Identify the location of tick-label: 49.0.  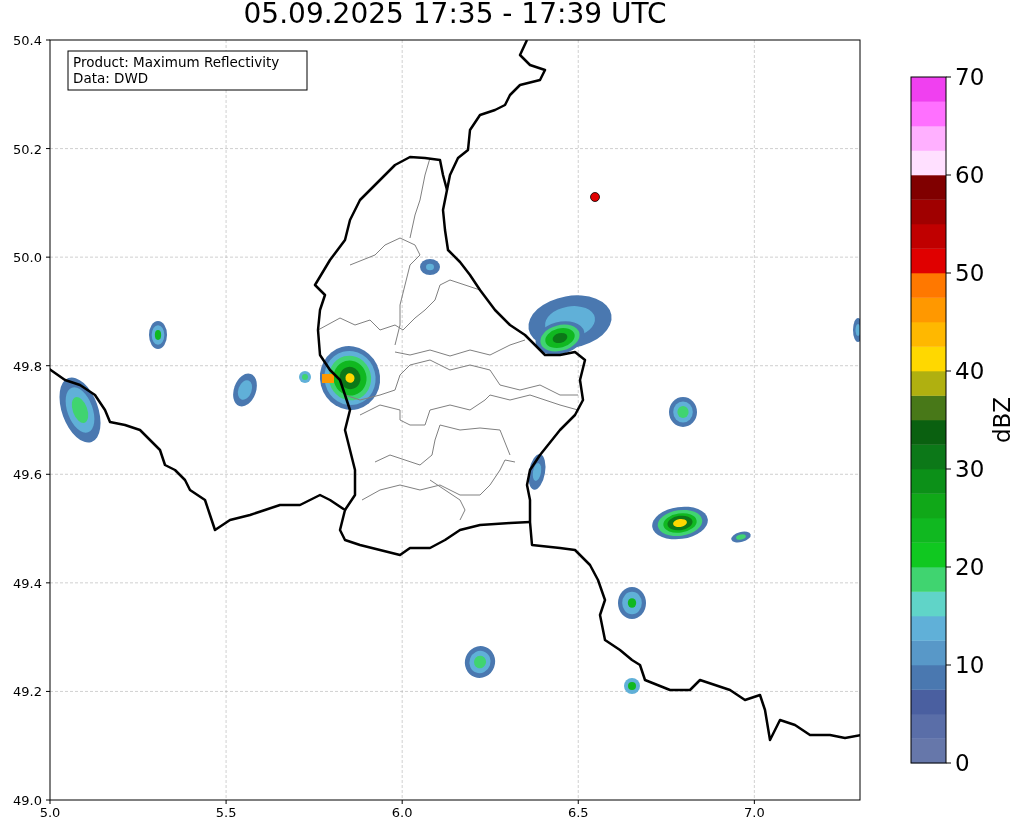
(27, 800).